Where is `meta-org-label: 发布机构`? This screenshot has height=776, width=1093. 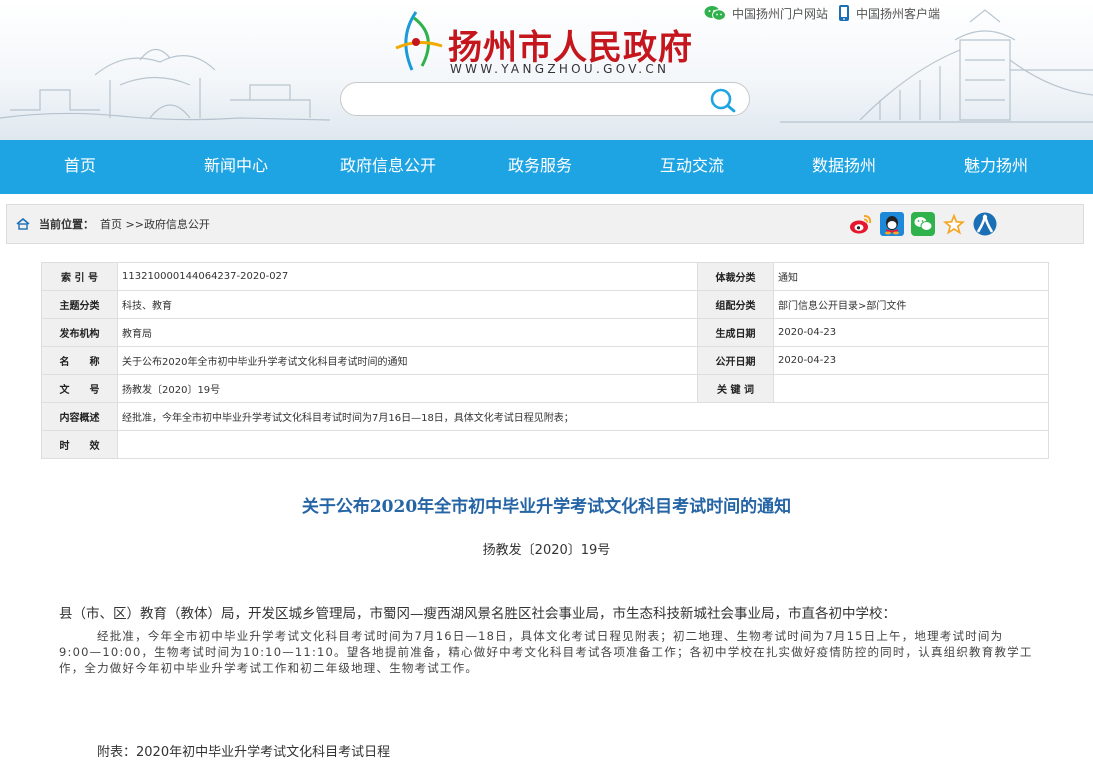
meta-org-label: 发布机构 is located at coordinates (79, 332).